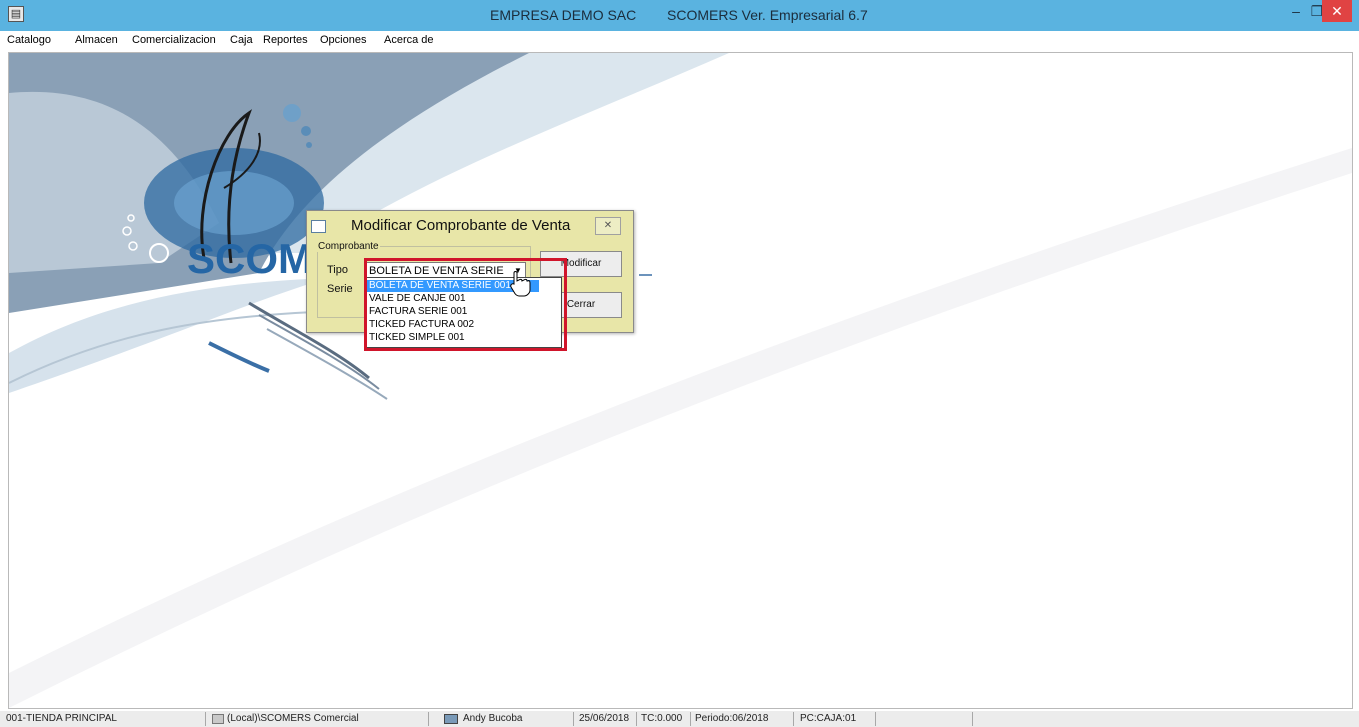 The height and width of the screenshot is (727, 1359). Describe the element at coordinates (318, 226) in the screenshot. I see `dialog-window-icon` at that location.